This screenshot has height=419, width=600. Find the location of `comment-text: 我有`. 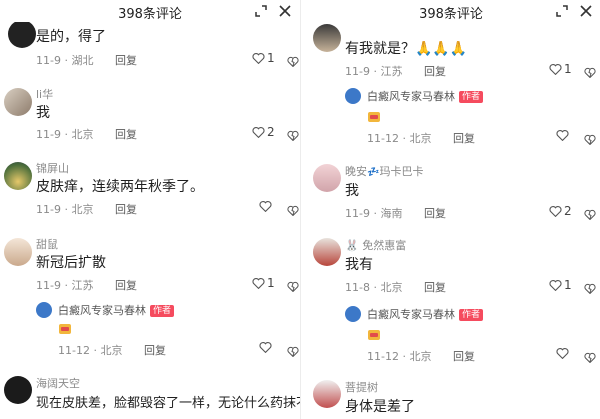

comment-text: 我有 is located at coordinates (359, 265).